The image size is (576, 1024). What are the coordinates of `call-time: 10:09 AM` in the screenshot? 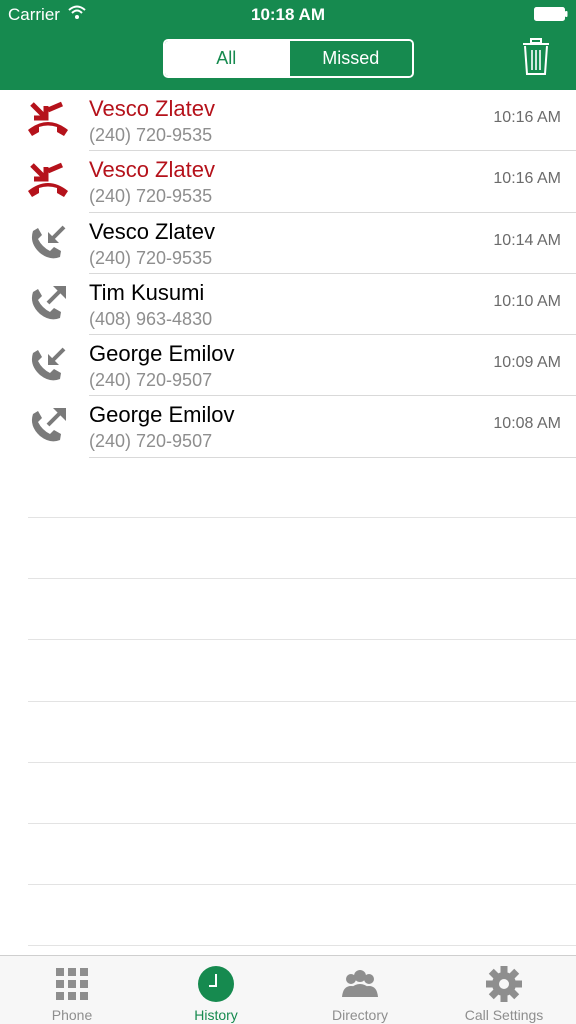 It's located at (527, 363).